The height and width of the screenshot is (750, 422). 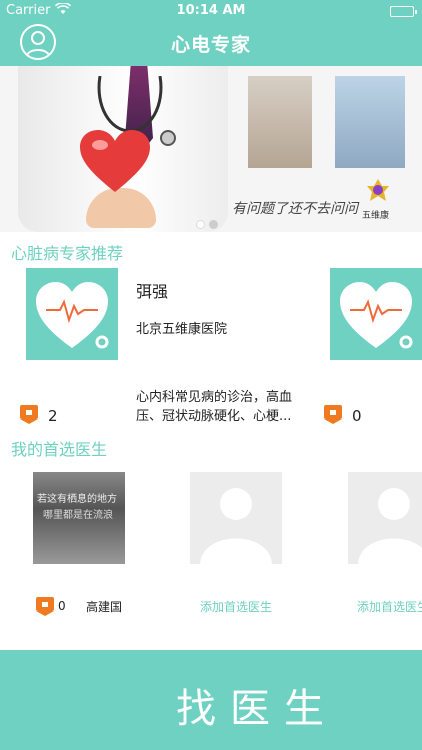 I want to click on find-doctor-label: 找医生, so click(x=257, y=709).